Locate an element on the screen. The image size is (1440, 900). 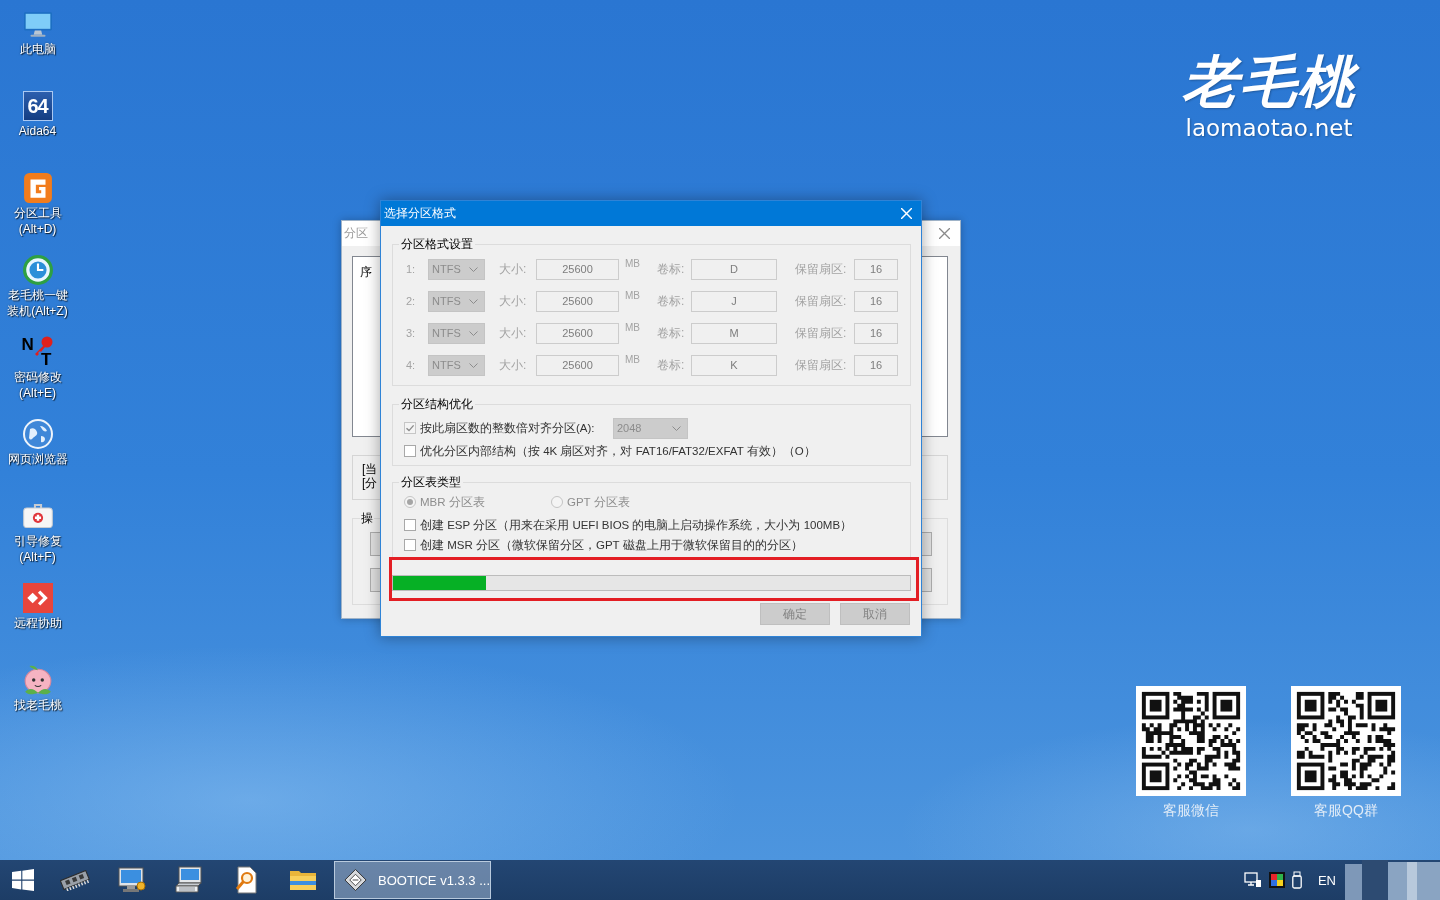
checkbox-label: 优化分区内部结构（按 4K 扇区对齐，对 FAT16/FAT32/EXFAT 有效）（O） is located at coordinates (618, 451).